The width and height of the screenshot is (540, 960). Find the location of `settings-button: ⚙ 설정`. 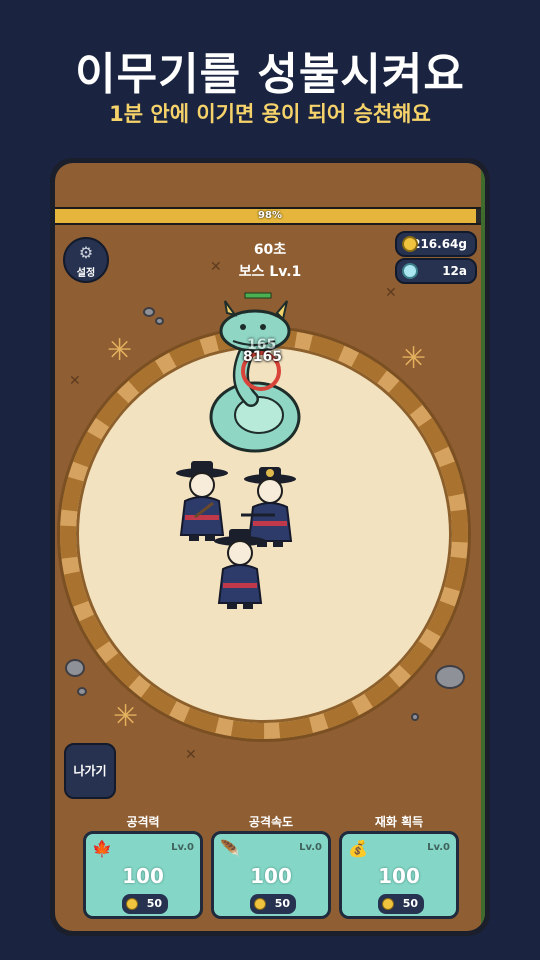

settings-button: ⚙ 설정 is located at coordinates (86, 260).